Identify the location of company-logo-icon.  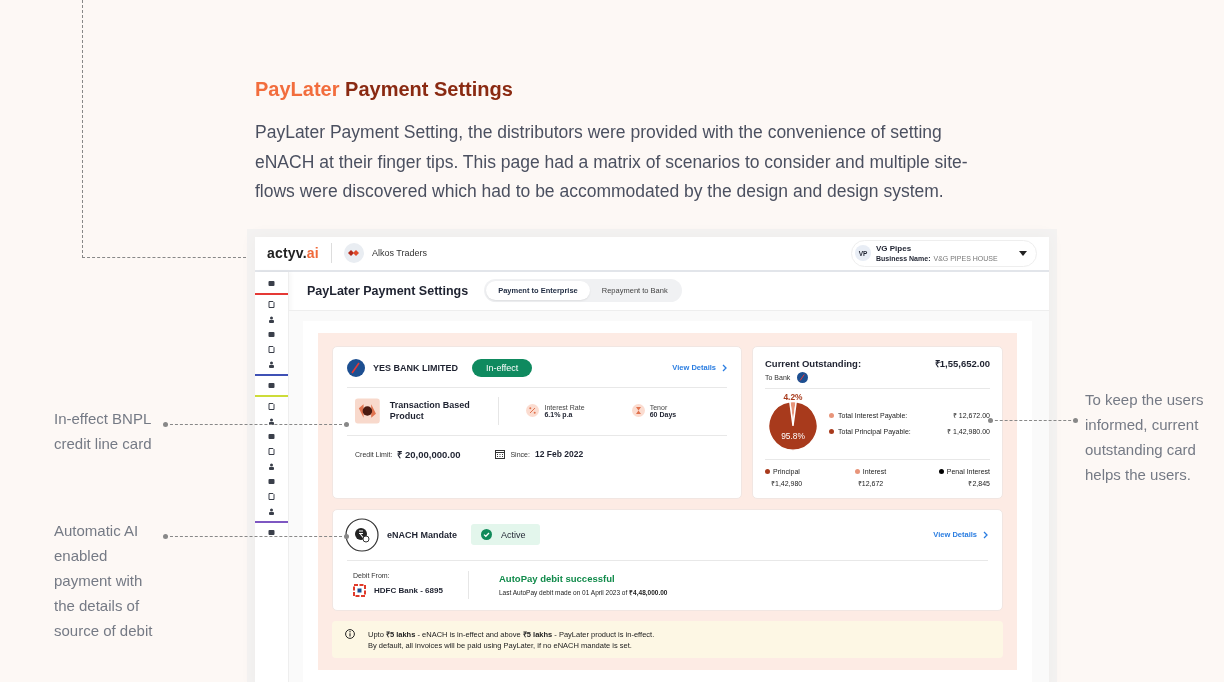
(353, 253).